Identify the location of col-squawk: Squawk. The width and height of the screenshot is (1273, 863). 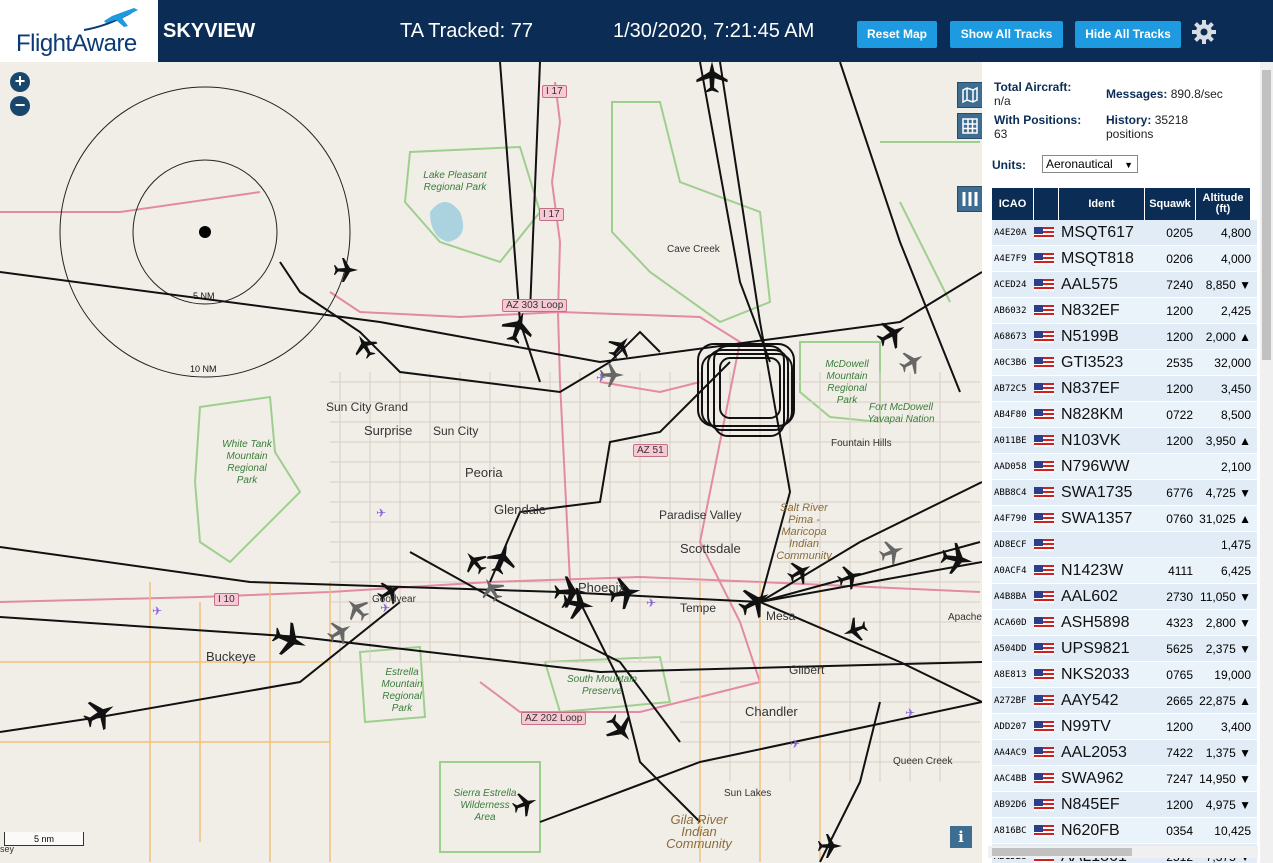
(1170, 204).